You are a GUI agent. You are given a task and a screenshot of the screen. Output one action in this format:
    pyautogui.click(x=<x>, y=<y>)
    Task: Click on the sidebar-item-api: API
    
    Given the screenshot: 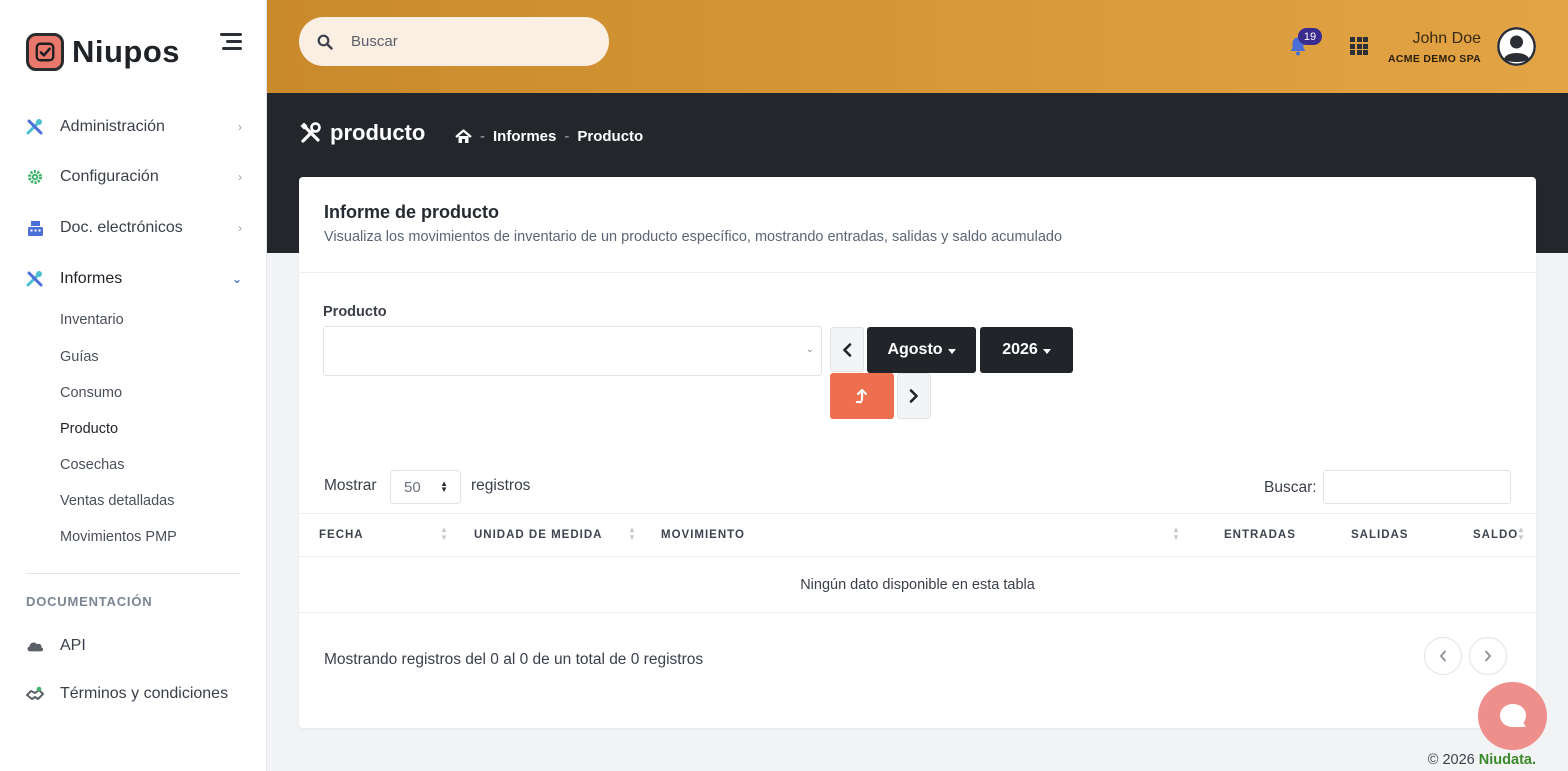 What is the action you would take?
    pyautogui.click(x=134, y=646)
    